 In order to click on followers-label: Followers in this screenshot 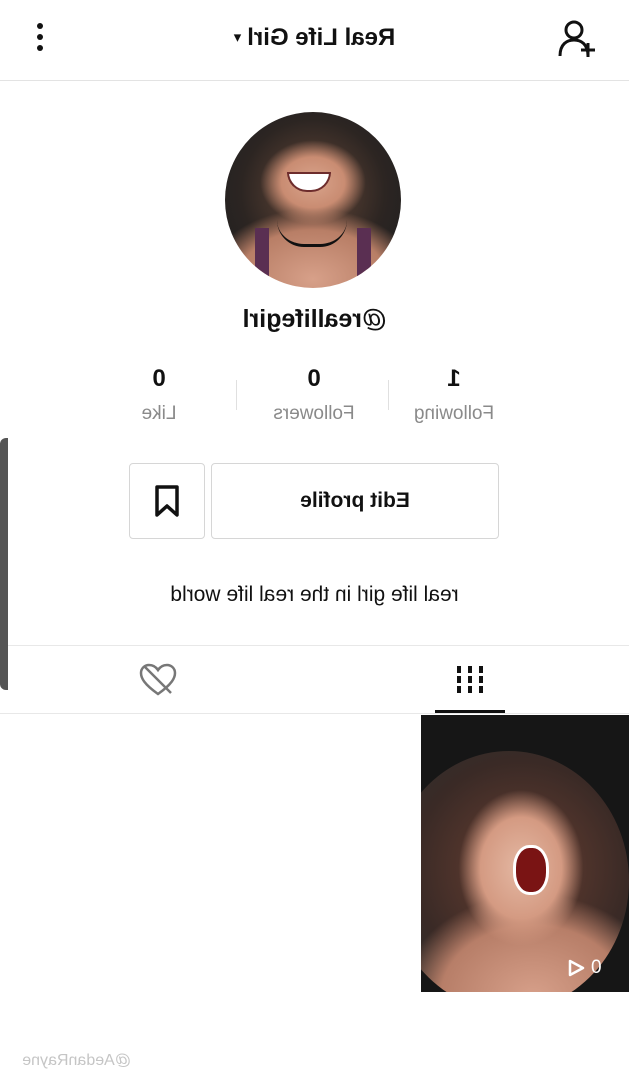, I will do `click(314, 413)`.